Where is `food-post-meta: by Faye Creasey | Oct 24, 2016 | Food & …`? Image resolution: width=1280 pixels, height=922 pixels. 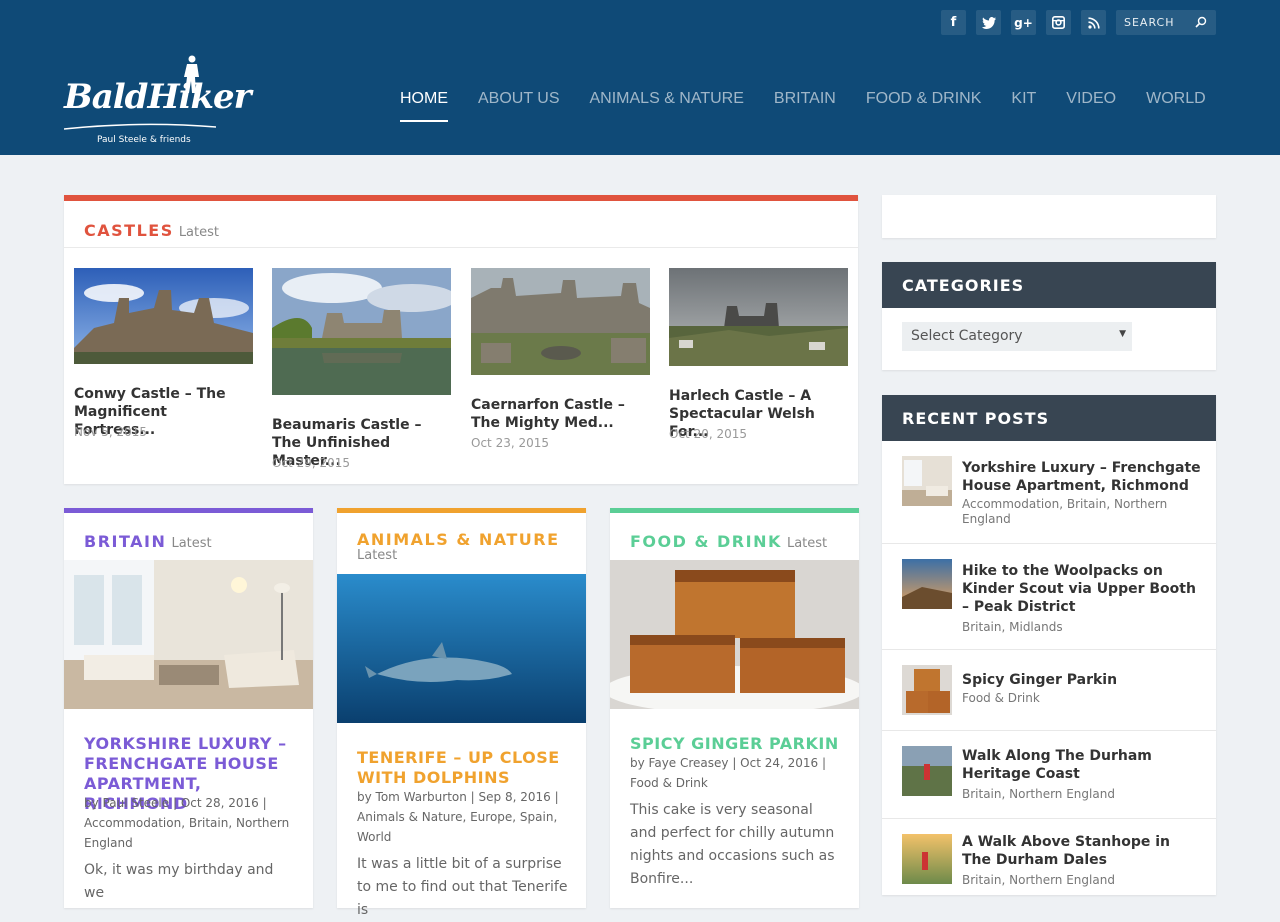 food-post-meta: by Faye Creasey | Oct 24, 2016 | Food & … is located at coordinates (728, 773).